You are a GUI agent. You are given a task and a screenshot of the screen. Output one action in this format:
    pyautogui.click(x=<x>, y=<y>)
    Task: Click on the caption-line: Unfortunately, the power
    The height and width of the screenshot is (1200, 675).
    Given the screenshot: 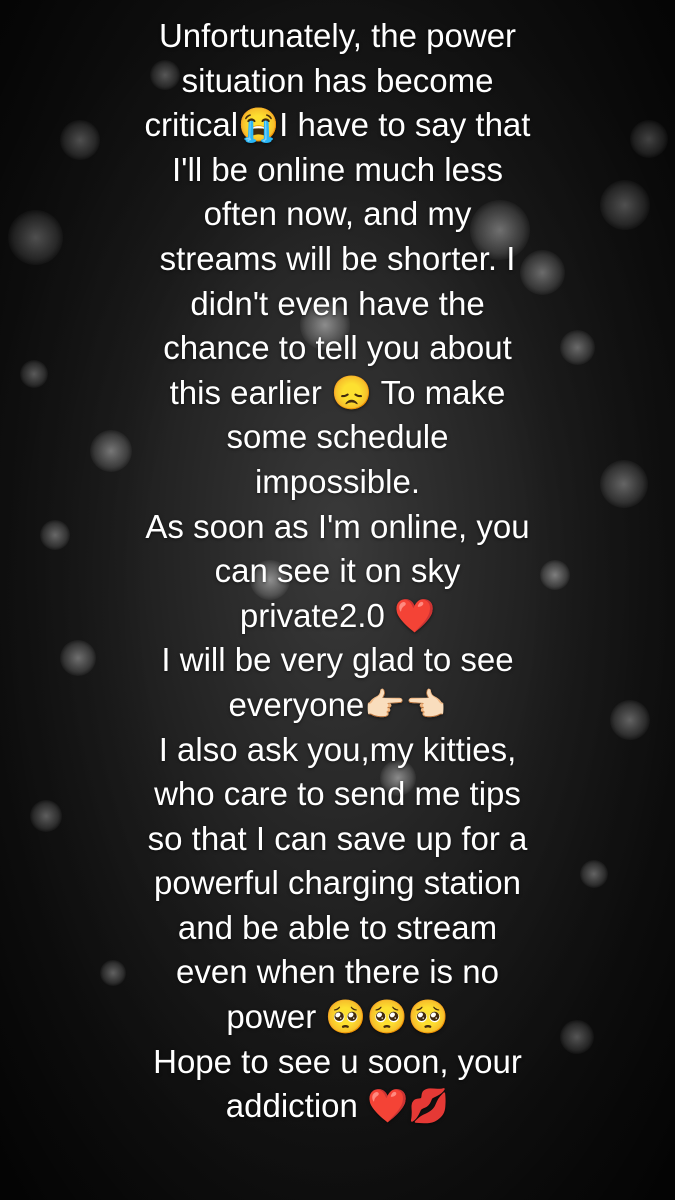 What is the action you would take?
    pyautogui.click(x=337, y=35)
    